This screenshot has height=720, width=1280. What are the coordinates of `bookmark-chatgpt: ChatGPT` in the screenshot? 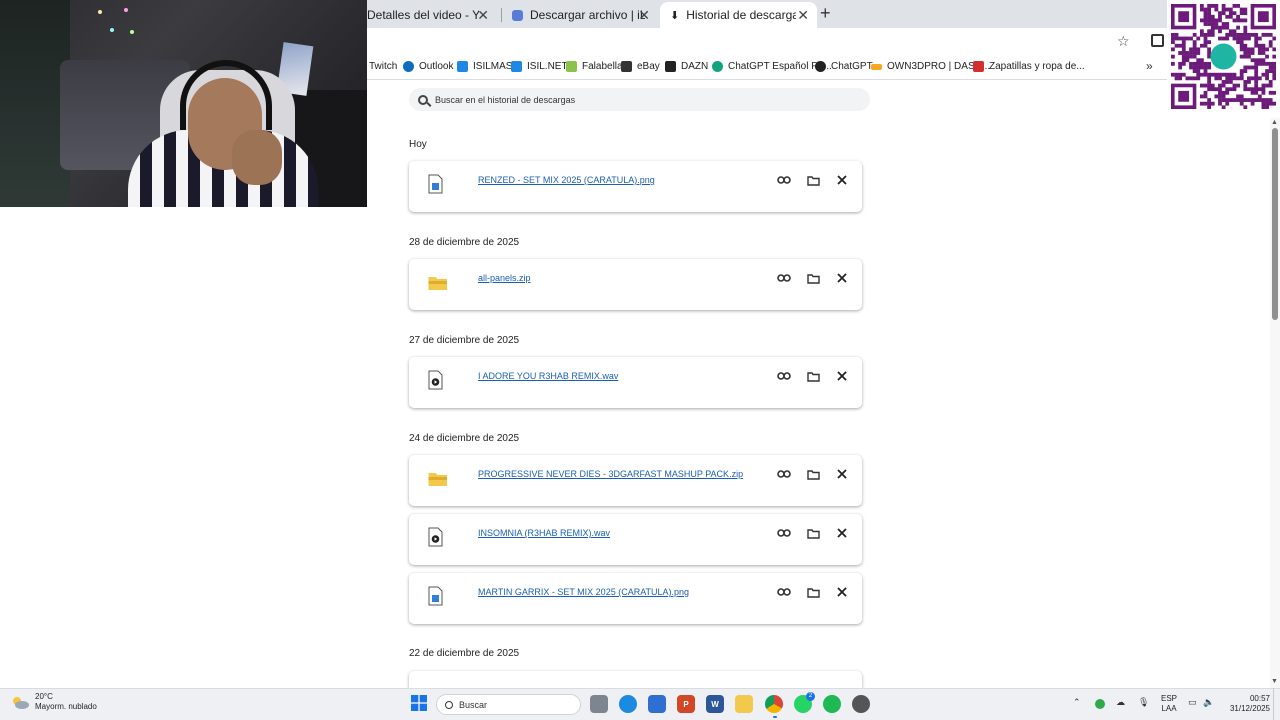 It's located at (844, 66).